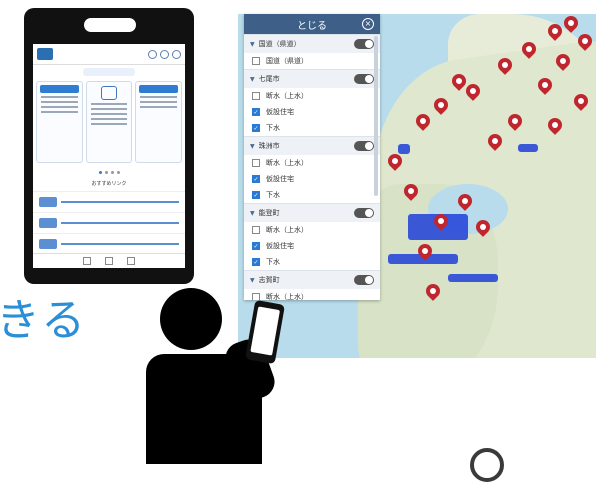 Image resolution: width=596 pixels, height=482 pixels. I want to click on layer-group-national-road: ▼ 国道（県道）, so click(312, 43).